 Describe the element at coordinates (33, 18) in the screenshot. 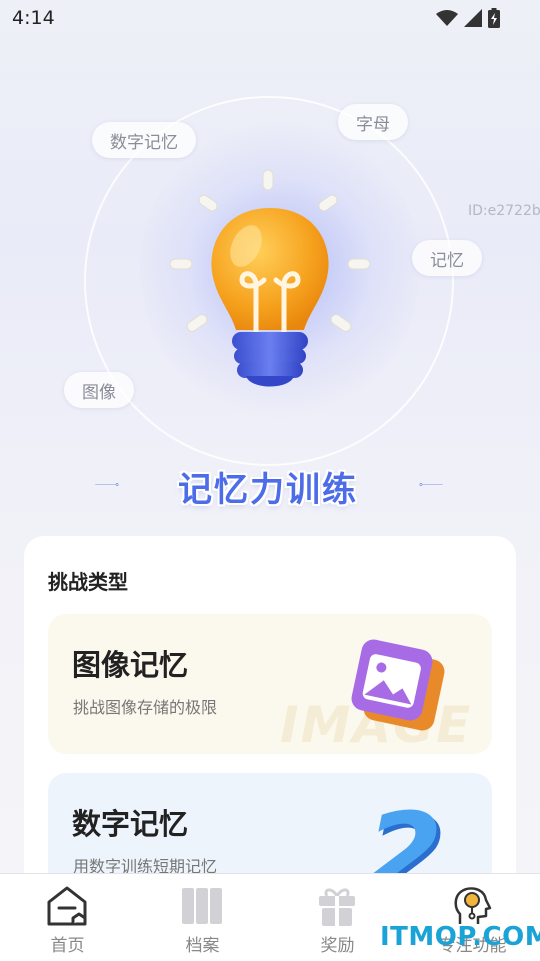

I see `status-time: 4:14` at that location.